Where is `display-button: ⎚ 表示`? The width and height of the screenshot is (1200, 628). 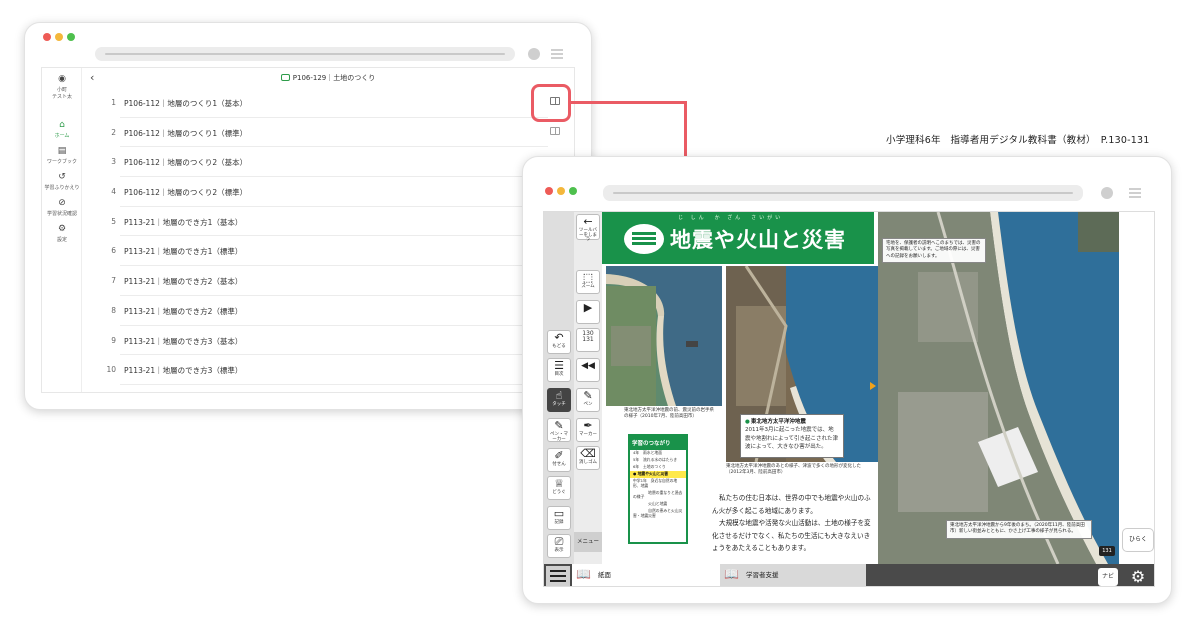 display-button: ⎚ 表示 is located at coordinates (559, 546).